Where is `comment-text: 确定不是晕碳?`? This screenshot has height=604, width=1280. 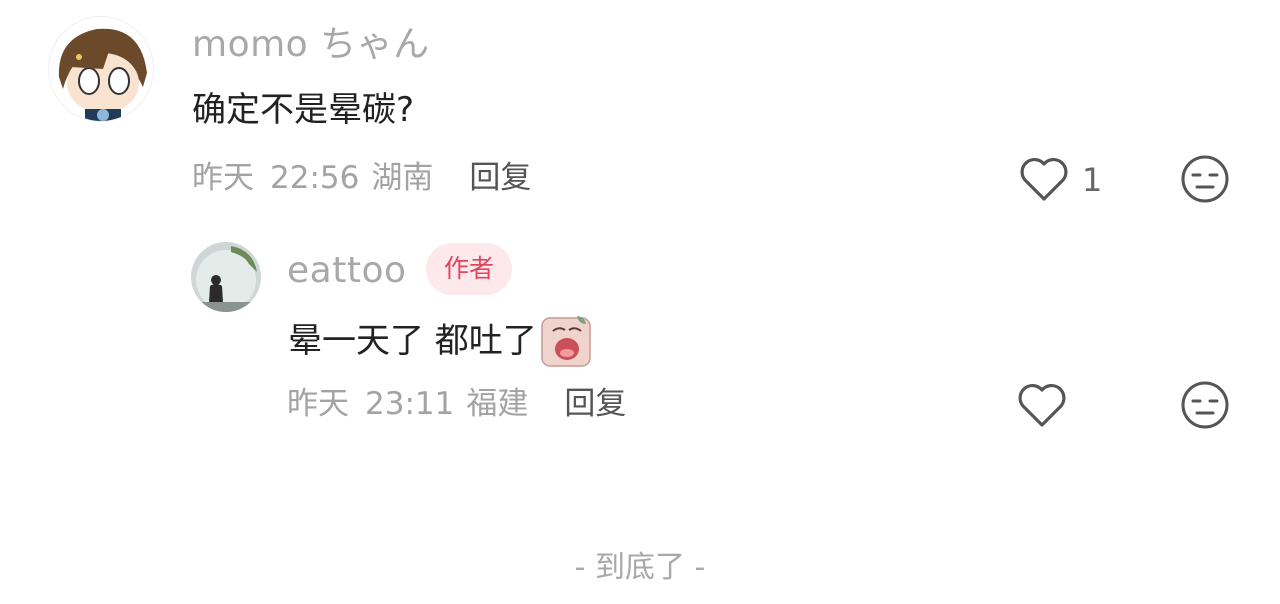 comment-text: 确定不是晕碳? is located at coordinates (303, 110).